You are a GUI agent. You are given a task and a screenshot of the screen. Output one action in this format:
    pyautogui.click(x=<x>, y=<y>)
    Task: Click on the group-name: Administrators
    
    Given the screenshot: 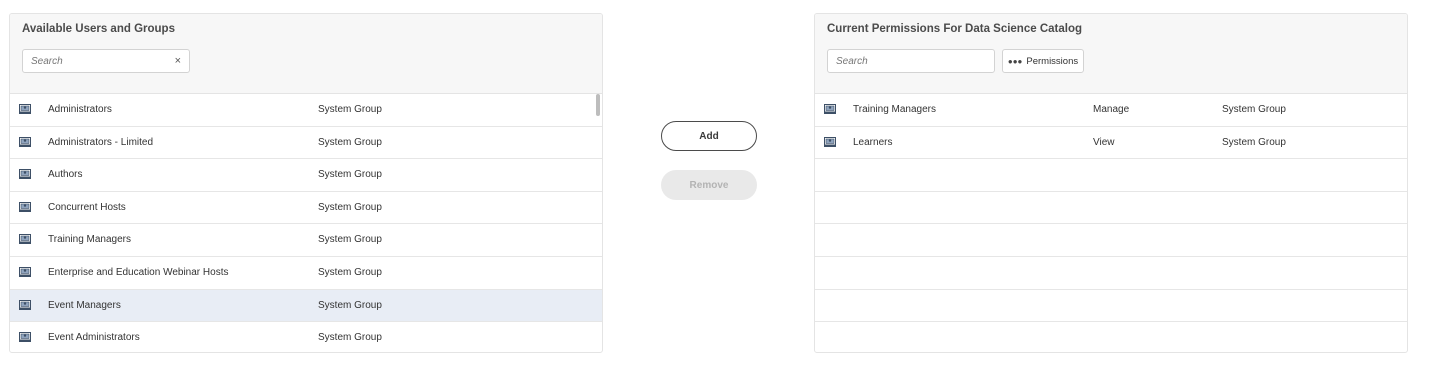 What is the action you would take?
    pyautogui.click(x=80, y=109)
    